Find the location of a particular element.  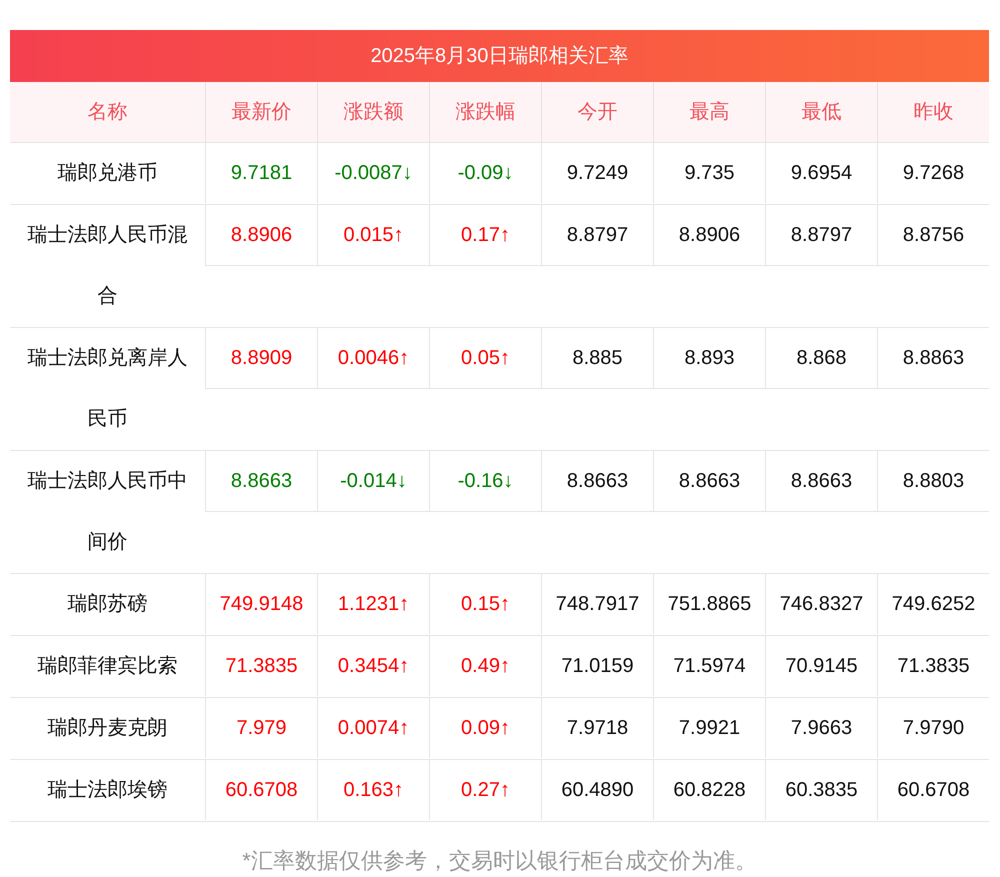

table-cell: 60.4890 is located at coordinates (597, 790).